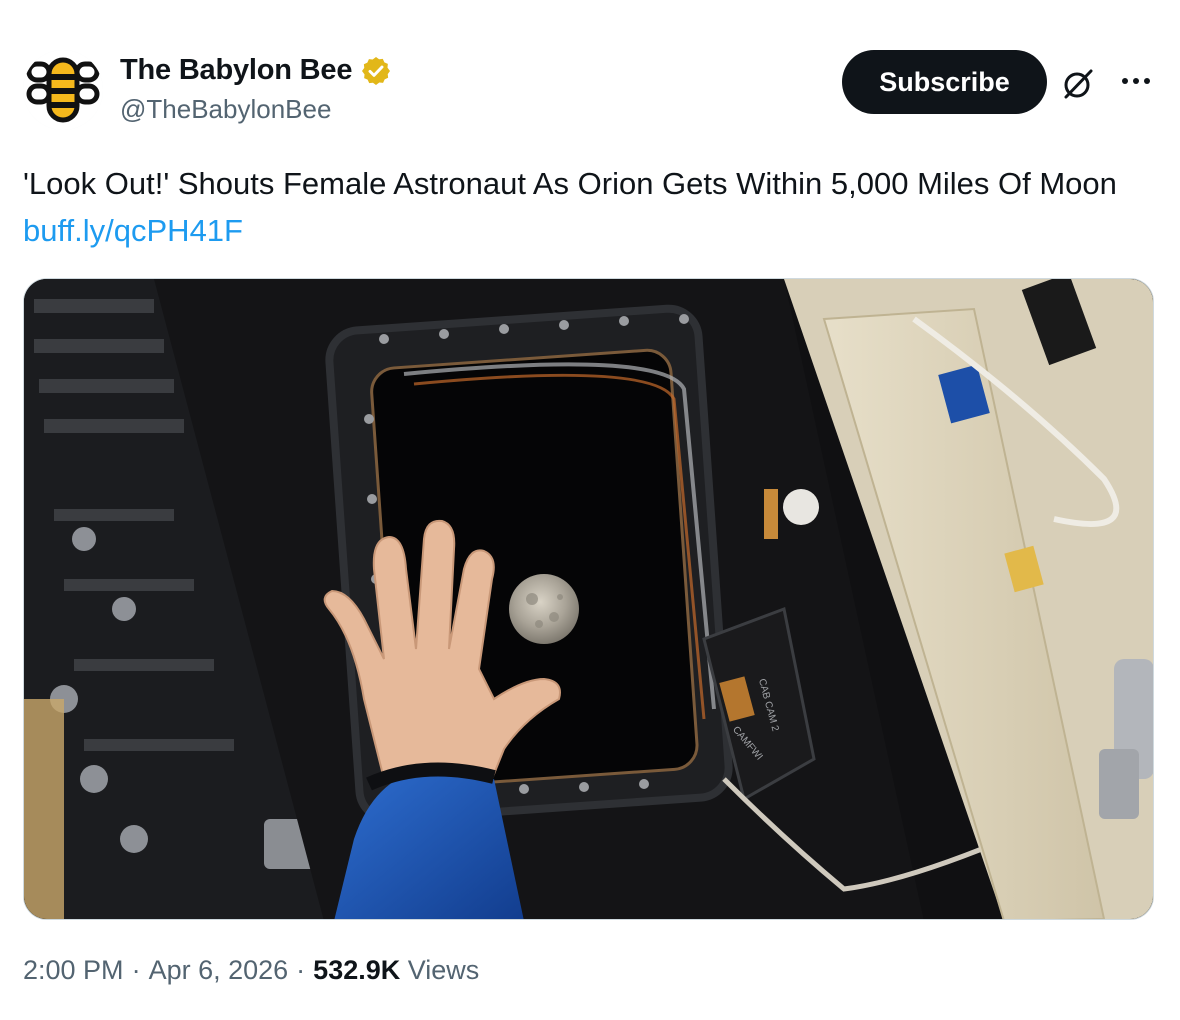 The width and height of the screenshot is (1180, 1020). I want to click on tweet-link: buff.ly/qcPH41F, so click(133, 230).